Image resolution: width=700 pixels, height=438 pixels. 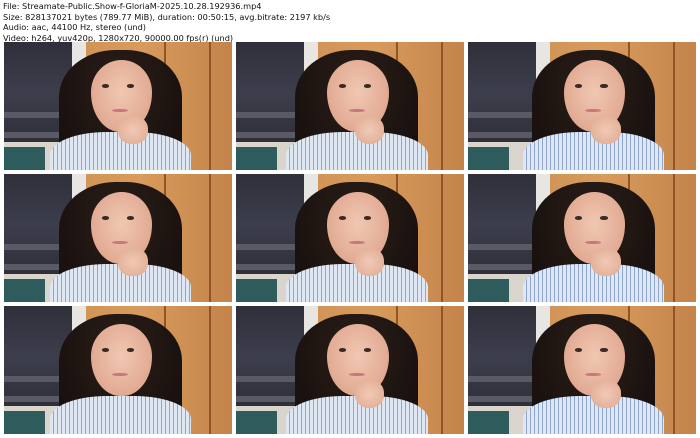 What do you see at coordinates (74, 27) in the screenshot?
I see `audio-info-text: Audio: aac, 44100 Hz, stereo (und)` at bounding box center [74, 27].